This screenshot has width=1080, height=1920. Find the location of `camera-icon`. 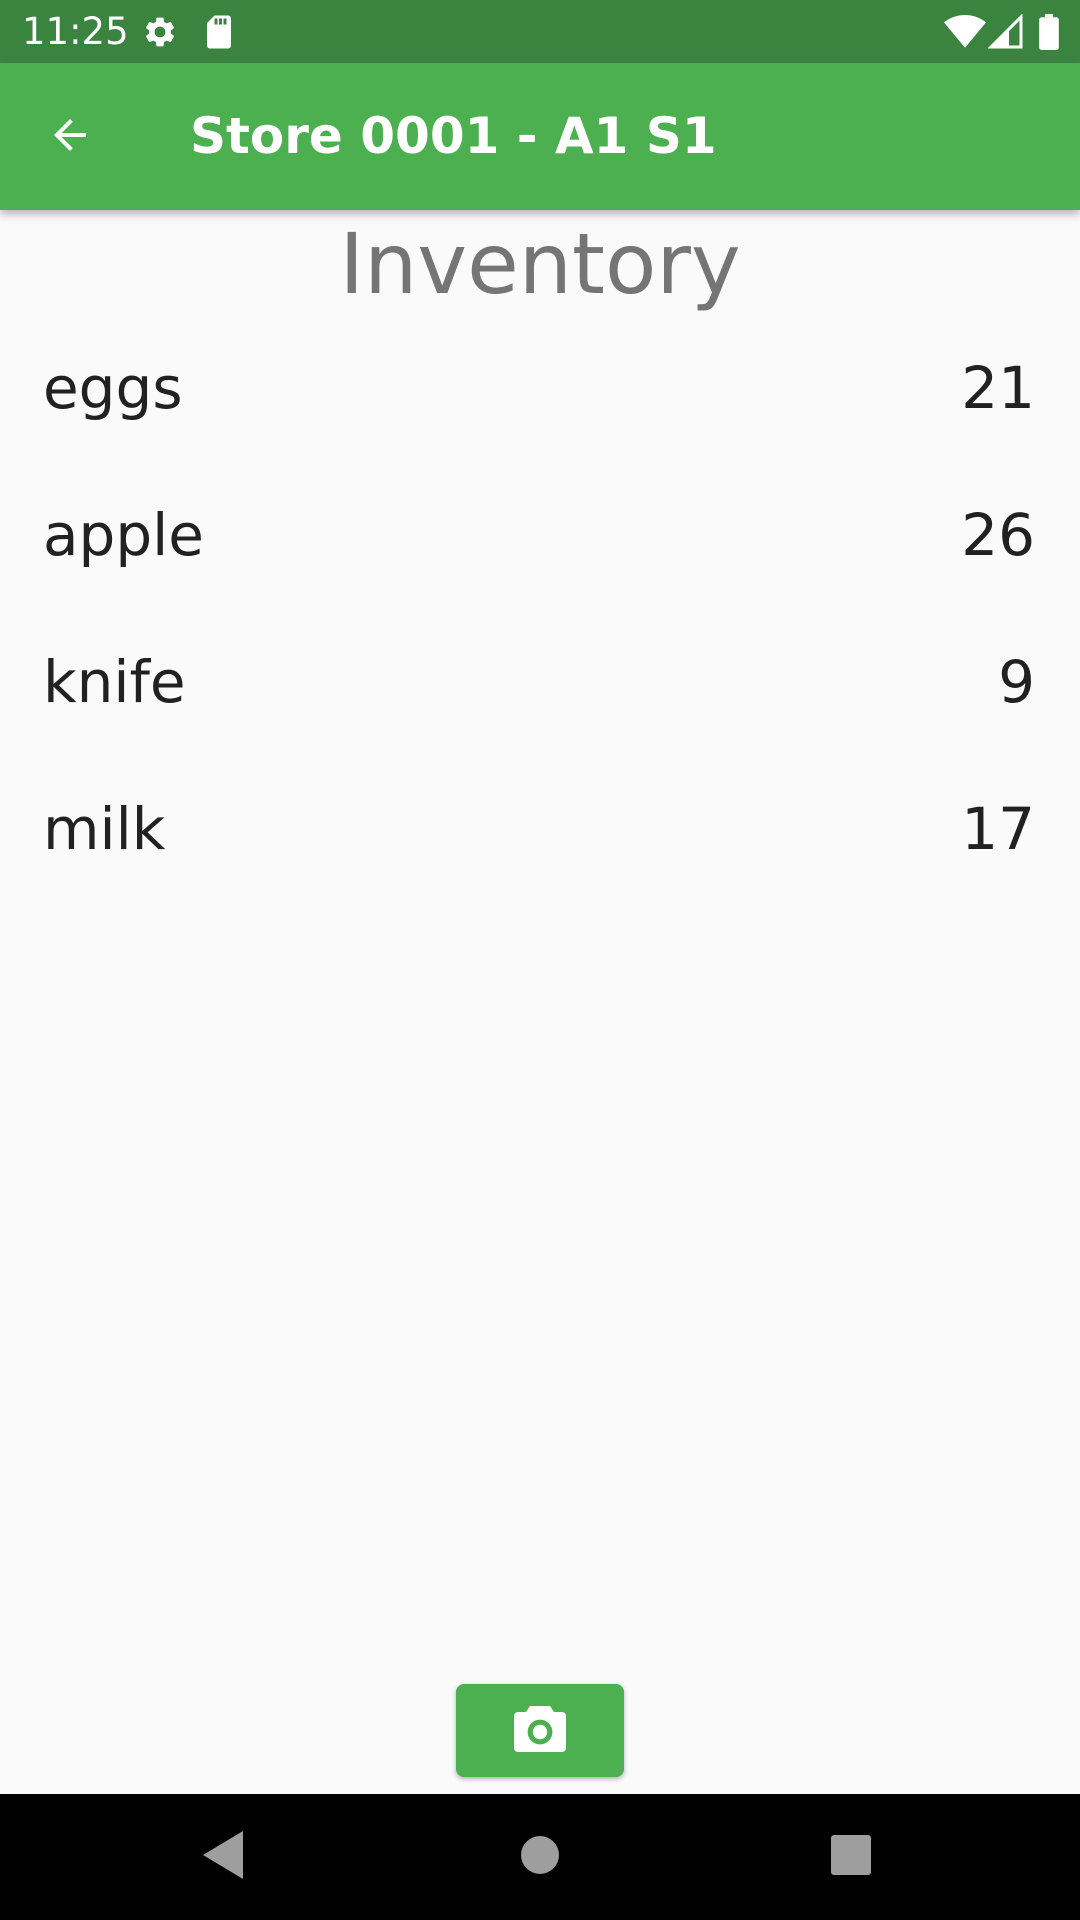

camera-icon is located at coordinates (540, 1731).